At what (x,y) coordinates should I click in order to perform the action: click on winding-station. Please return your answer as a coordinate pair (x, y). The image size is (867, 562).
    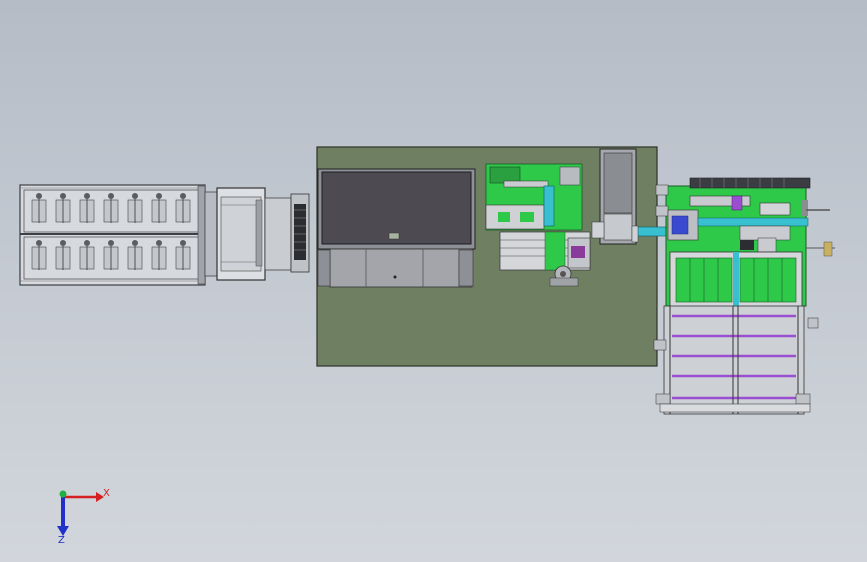
    Looking at the image, I should click on (538, 225).